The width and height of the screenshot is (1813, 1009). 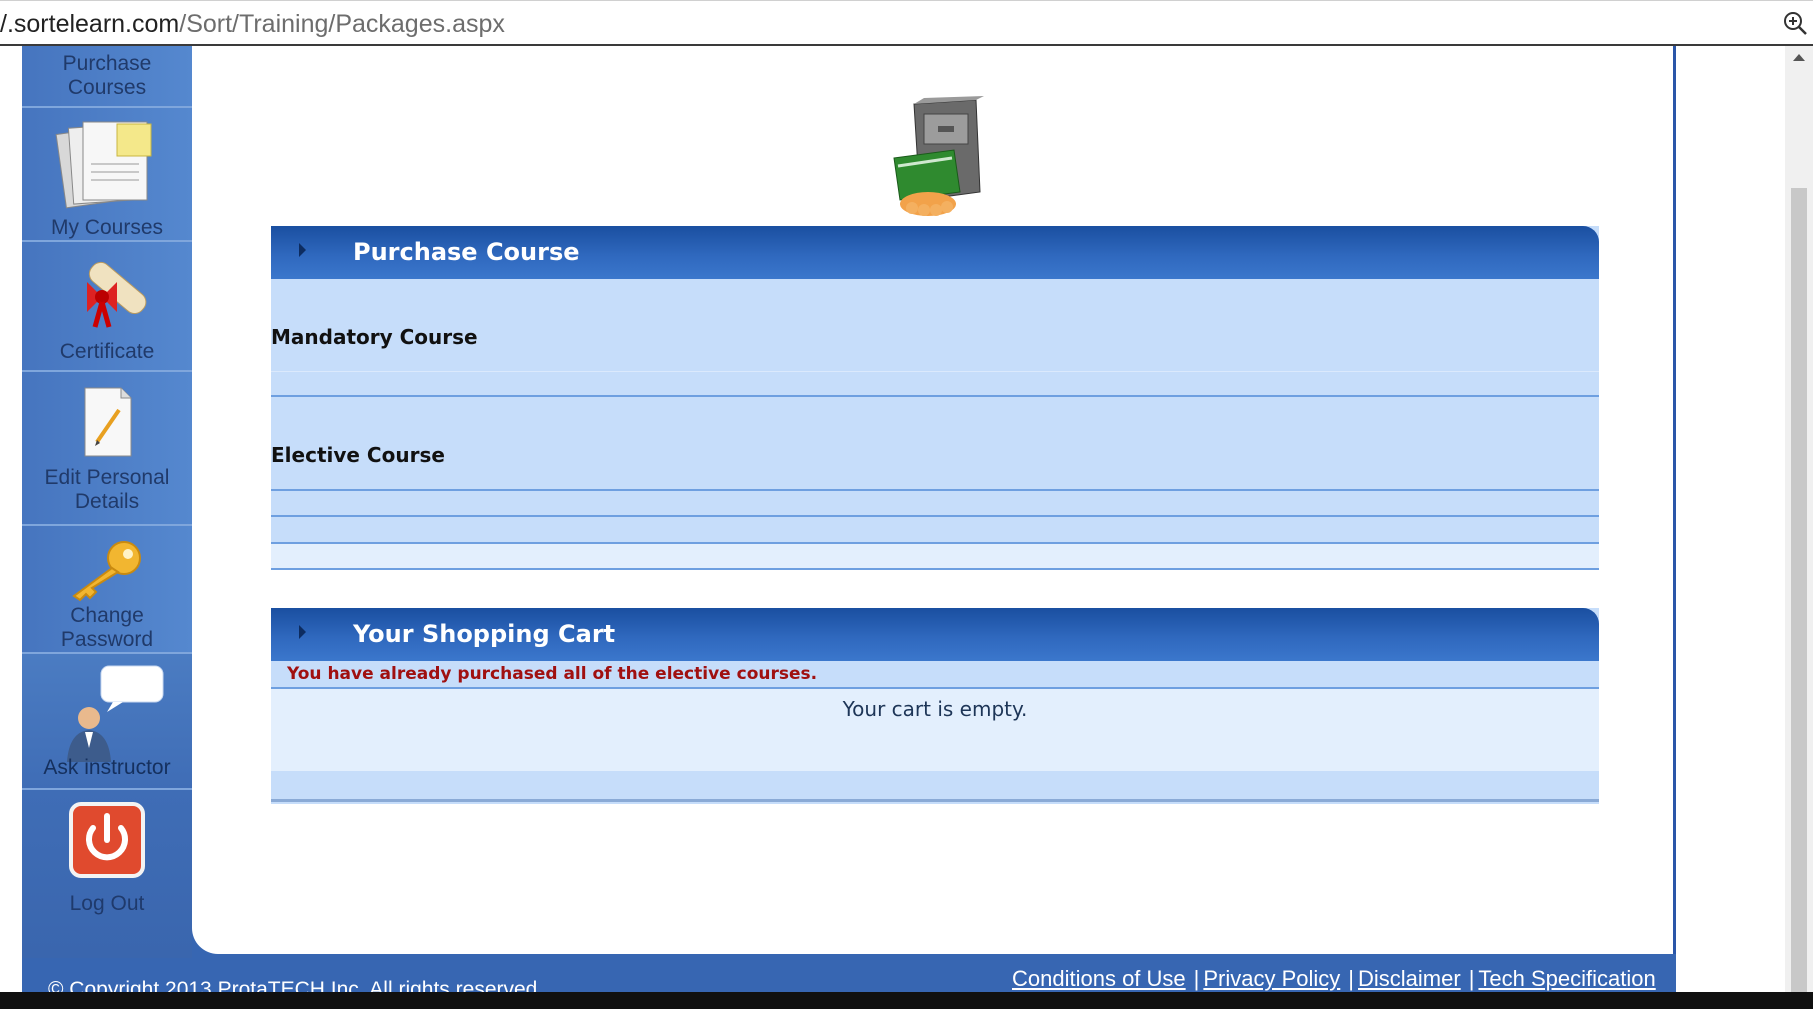 What do you see at coordinates (1409, 978) in the screenshot?
I see `disclaimer-link: Disclaimer` at bounding box center [1409, 978].